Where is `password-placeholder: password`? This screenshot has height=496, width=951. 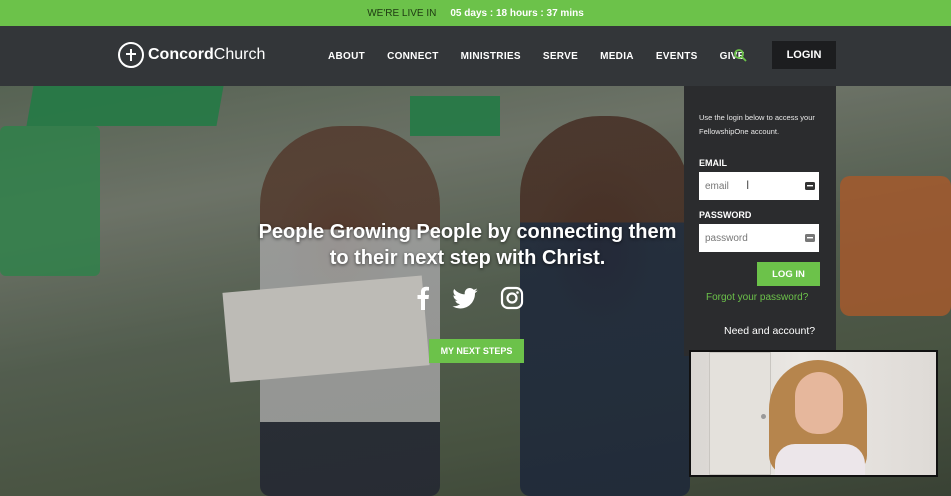 password-placeholder: password is located at coordinates (726, 238).